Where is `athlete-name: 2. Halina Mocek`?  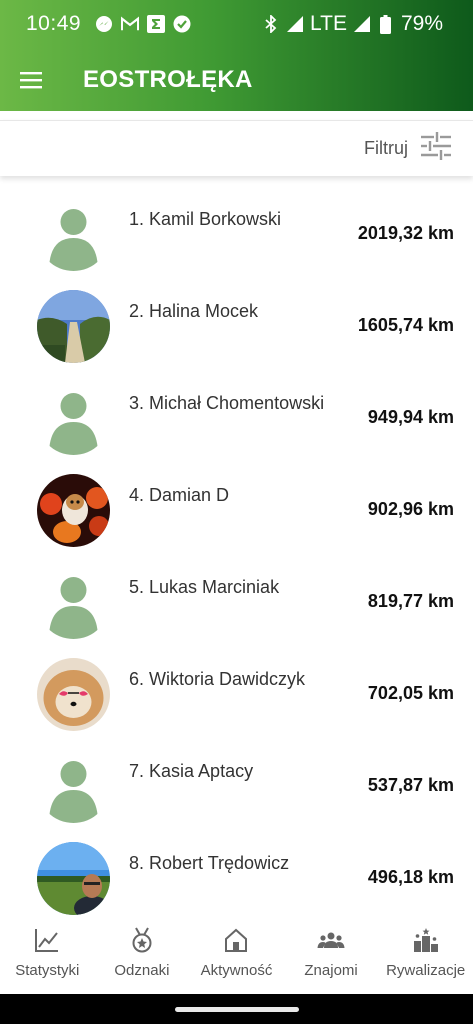 athlete-name: 2. Halina Mocek is located at coordinates (194, 311).